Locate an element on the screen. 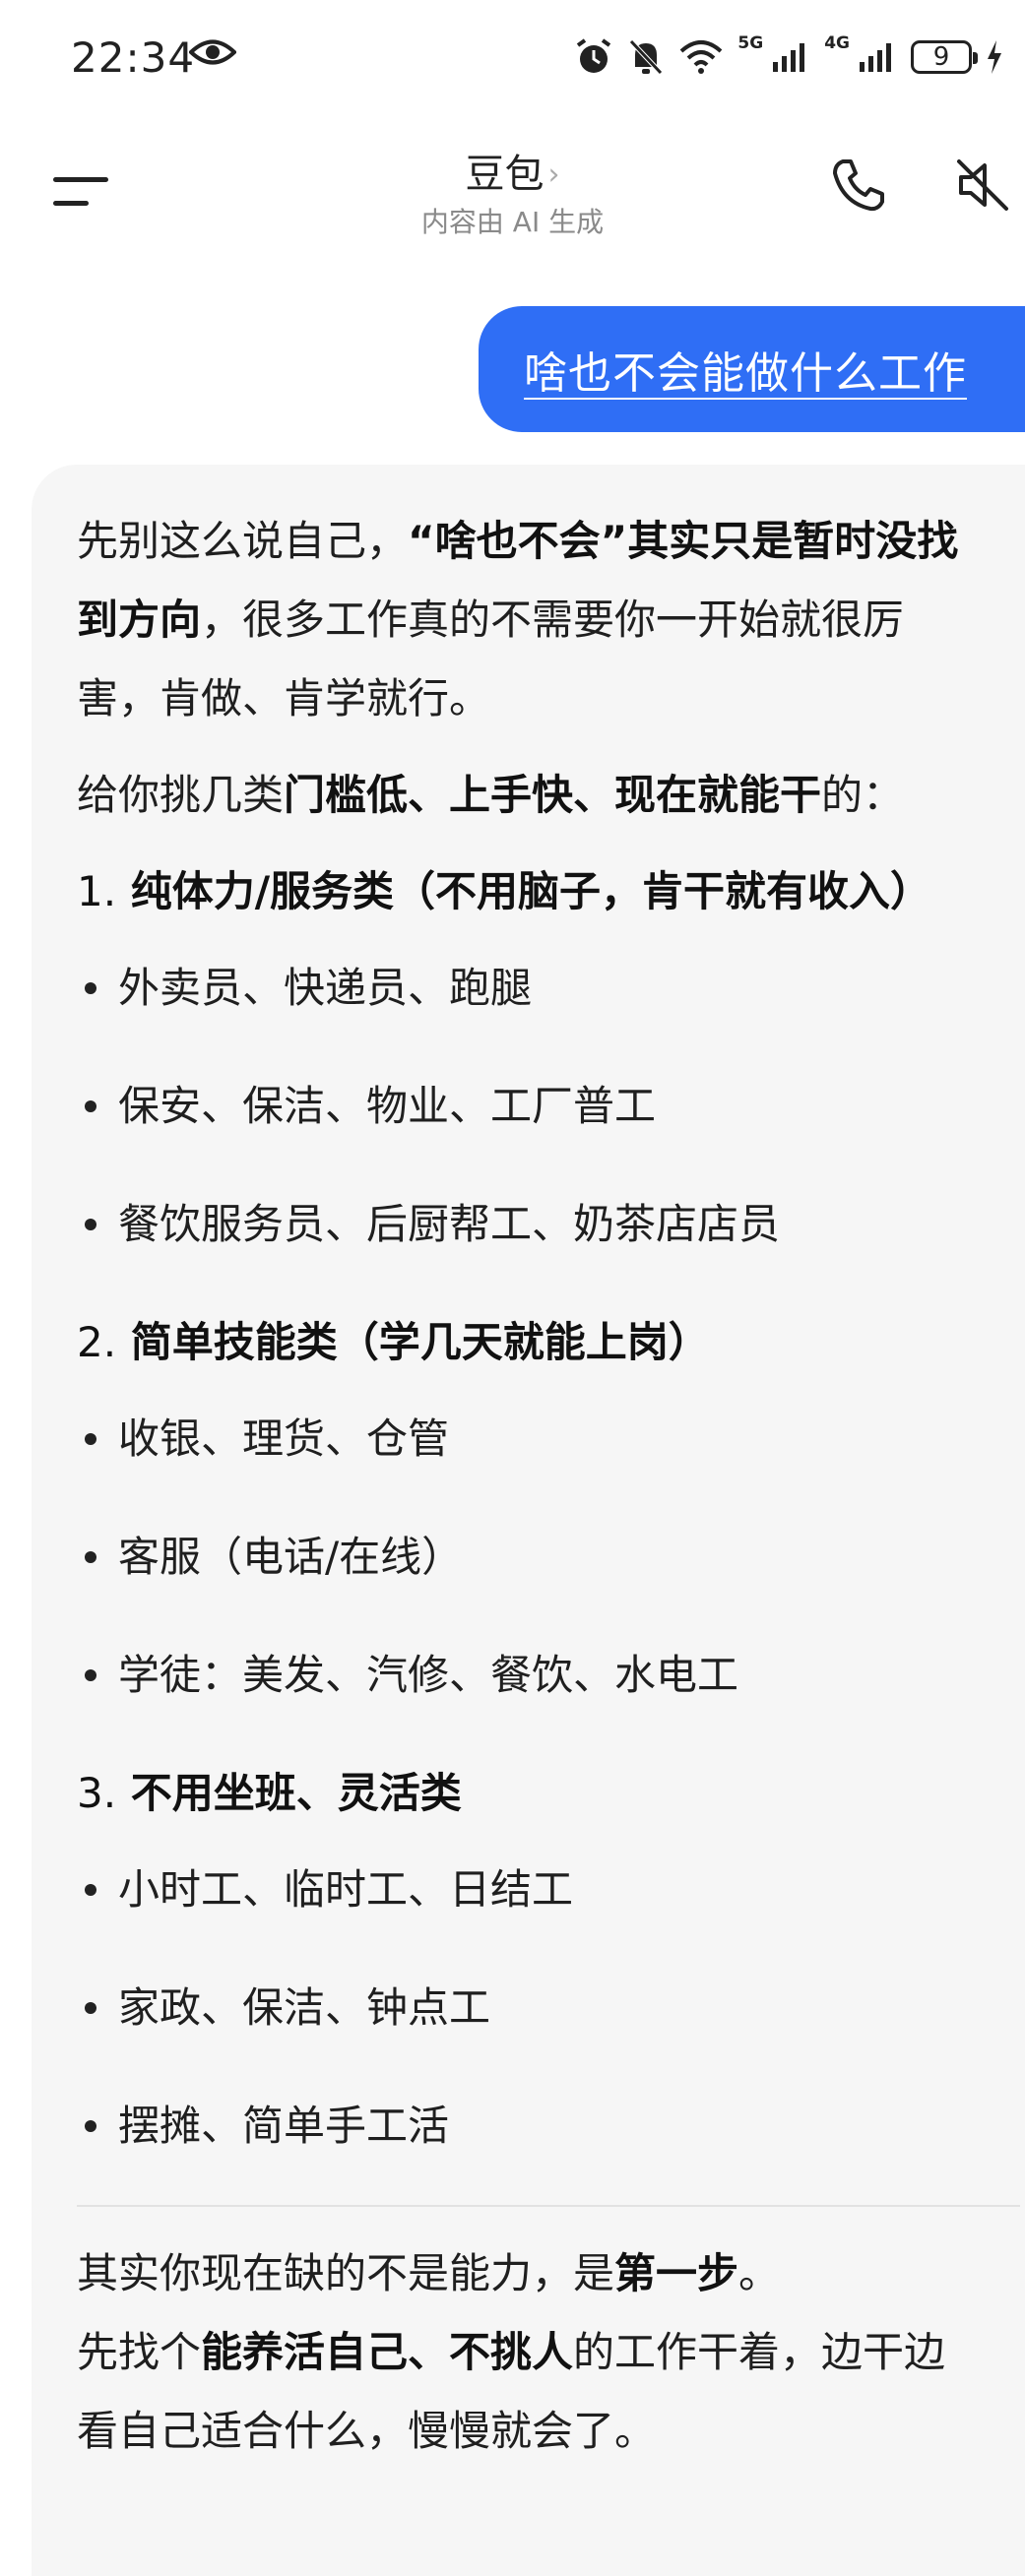 Image resolution: width=1025 pixels, height=2576 pixels. user-message-text: 啥也不会能做什么工作 is located at coordinates (745, 369).